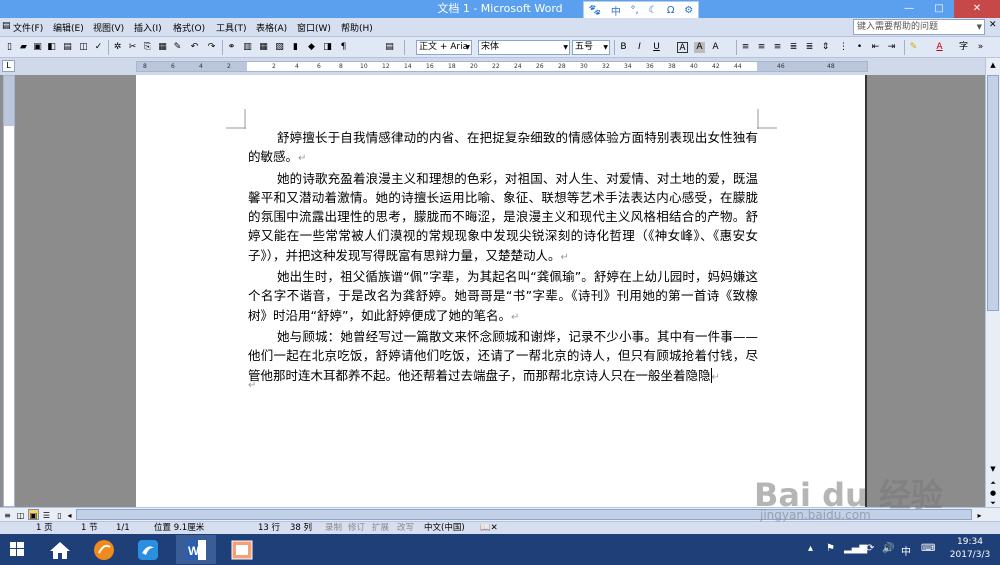 Image resolution: width=1000 pixels, height=565 pixels. What do you see at coordinates (356, 528) in the screenshot?
I see `status-track-changes: 修订` at bounding box center [356, 528].